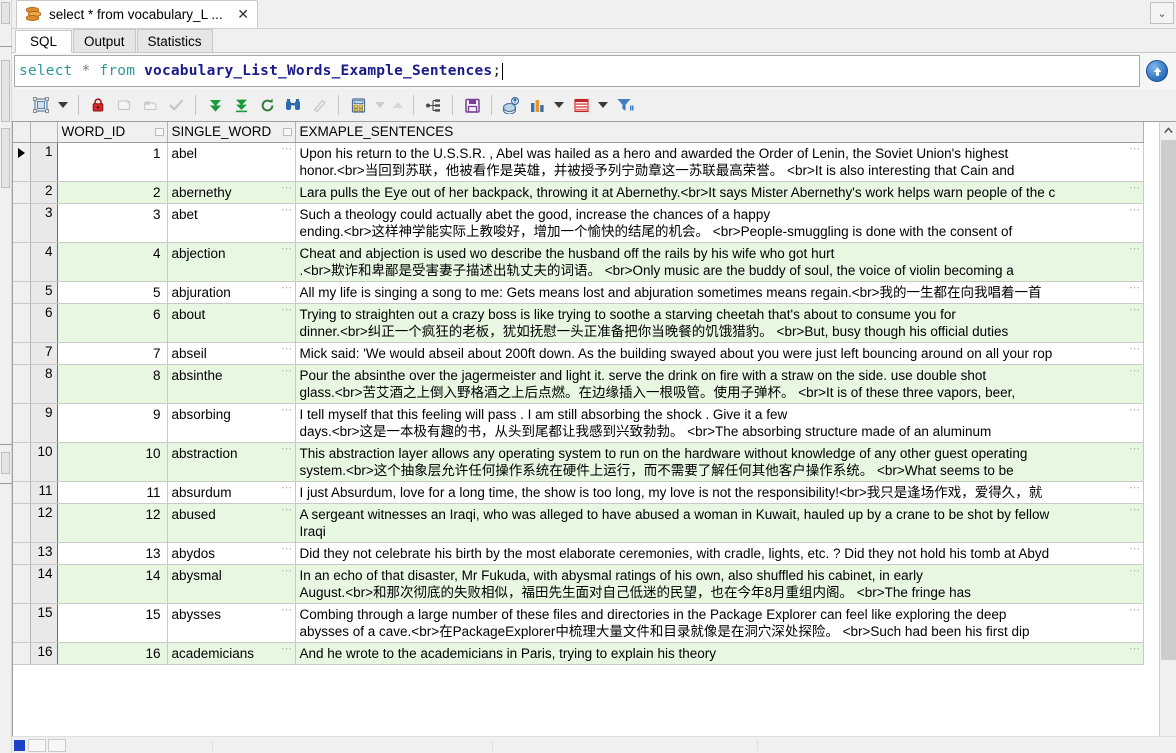 This screenshot has width=1176, height=753. What do you see at coordinates (44, 41) in the screenshot?
I see `tab-sql: SQL` at bounding box center [44, 41].